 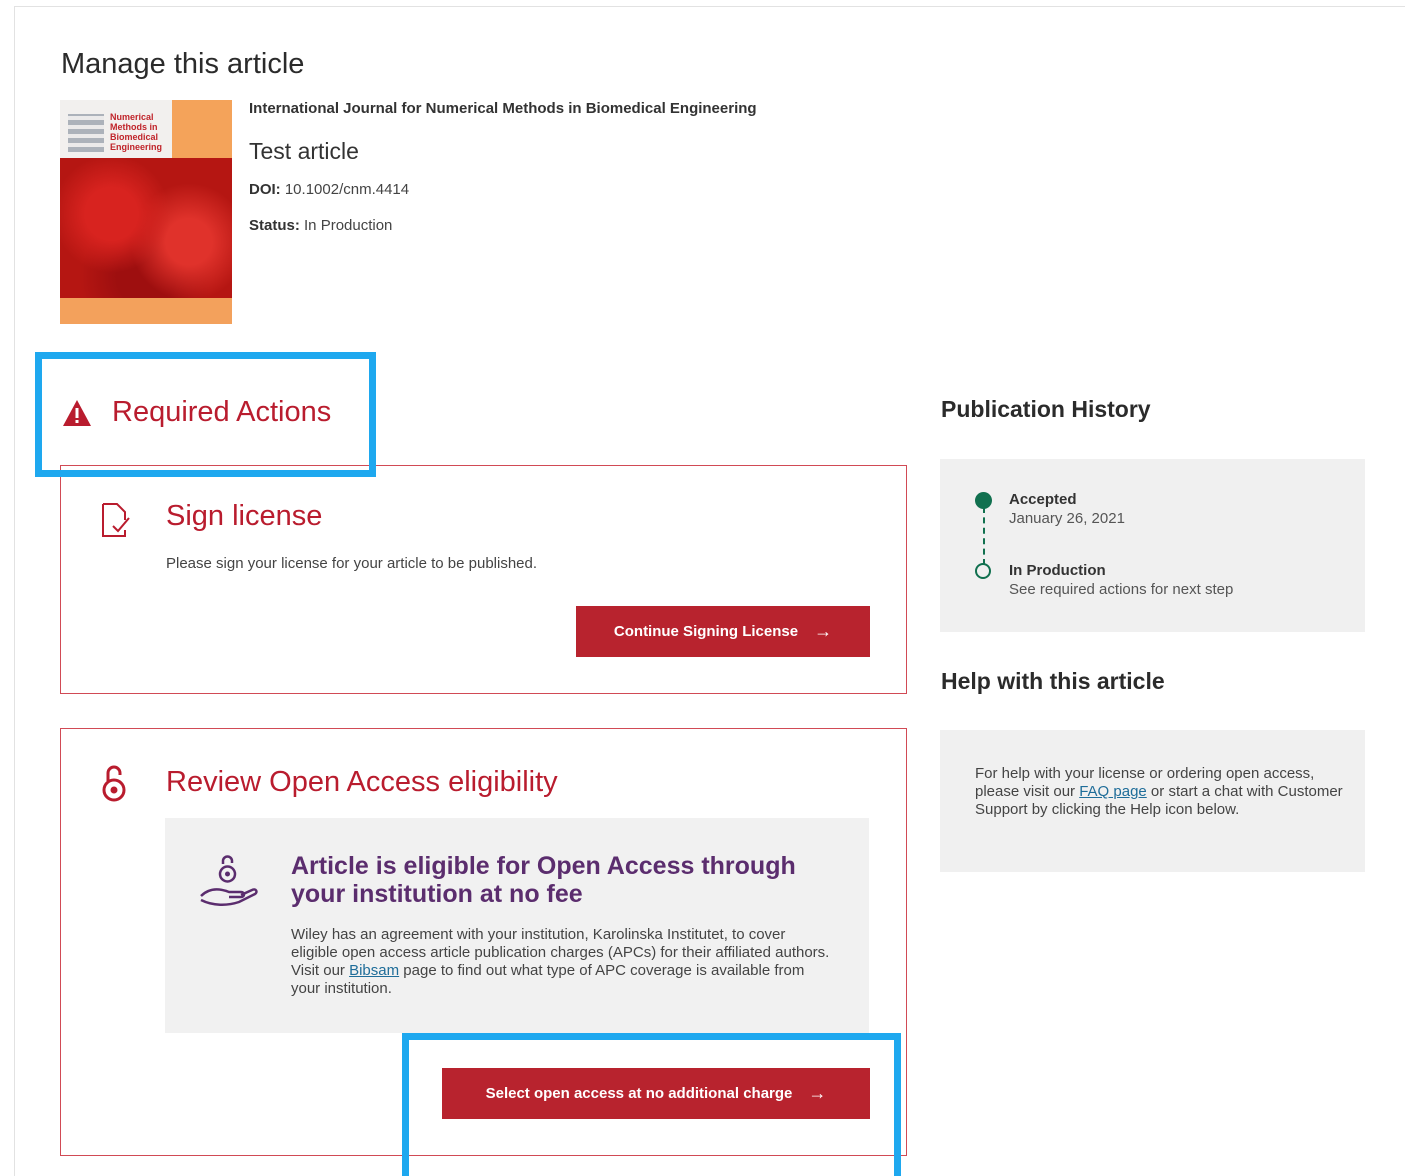 What do you see at coordinates (1067, 518) in the screenshot?
I see `history-item-sub: January 26, 2021` at bounding box center [1067, 518].